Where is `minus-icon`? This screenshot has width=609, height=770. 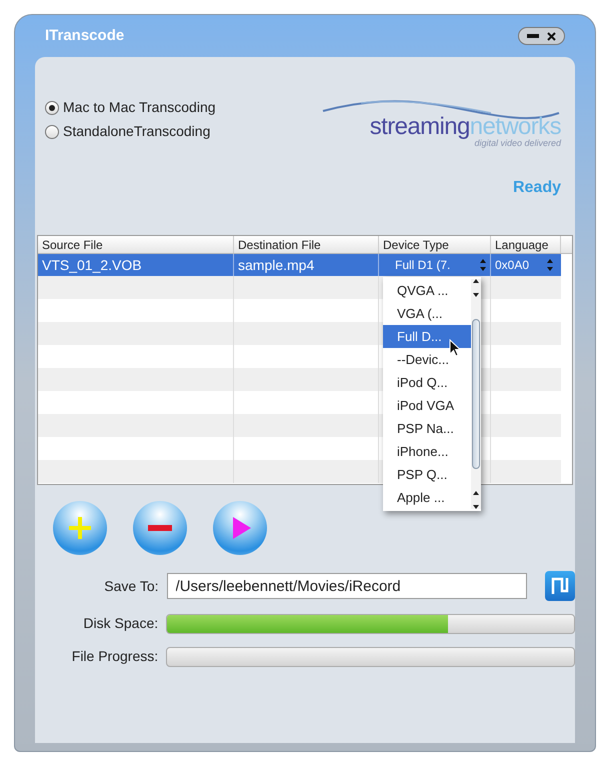
minus-icon is located at coordinates (160, 528).